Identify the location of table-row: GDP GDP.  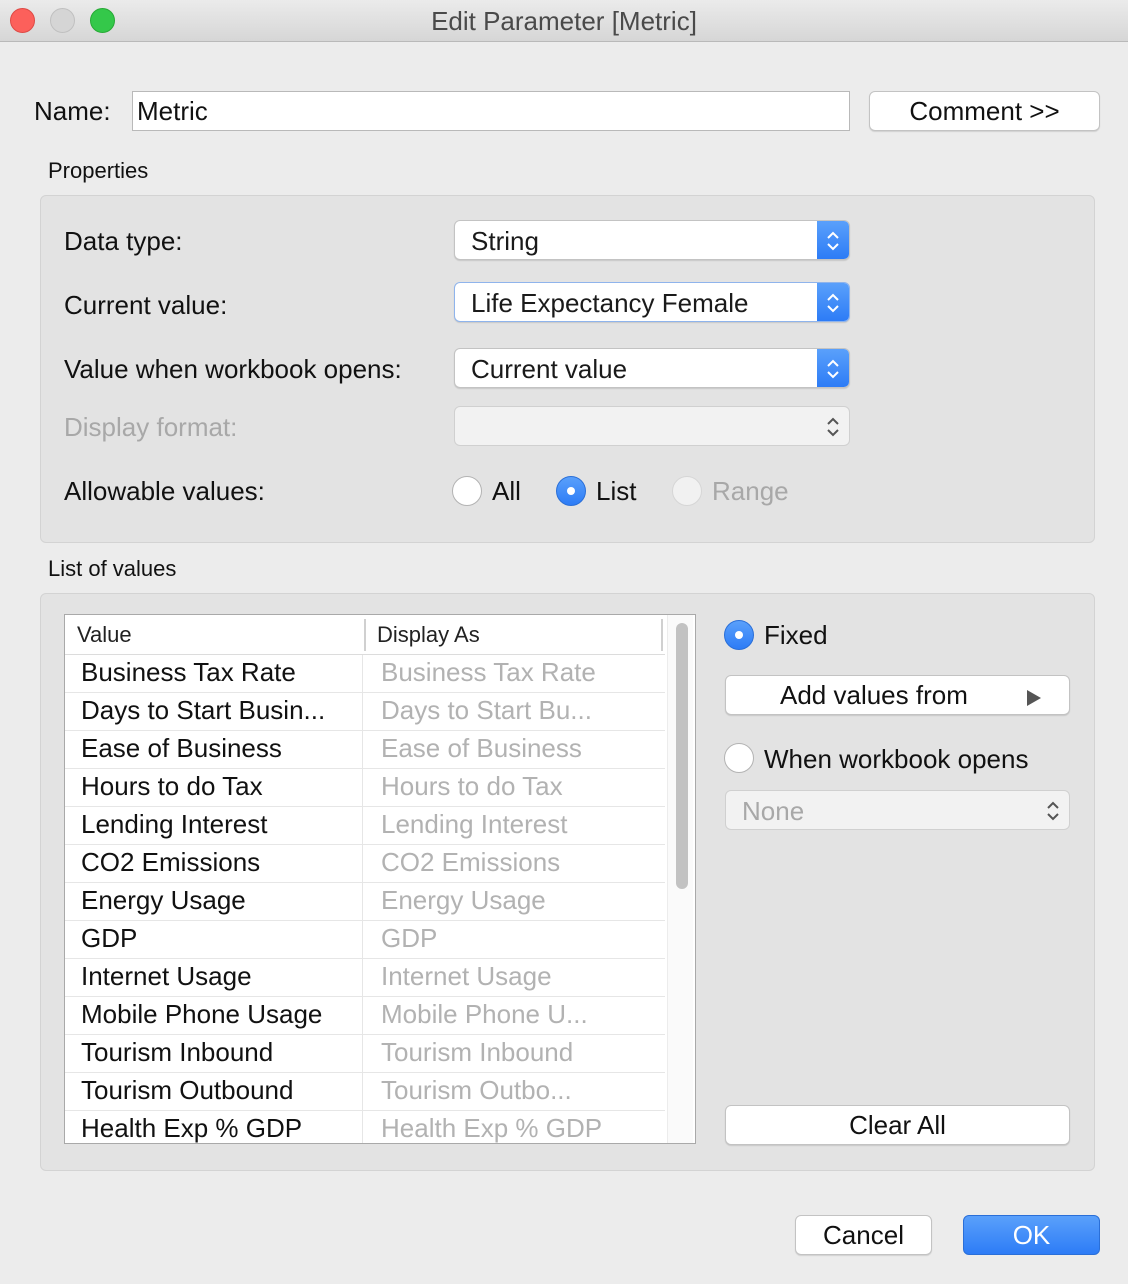
(365, 940).